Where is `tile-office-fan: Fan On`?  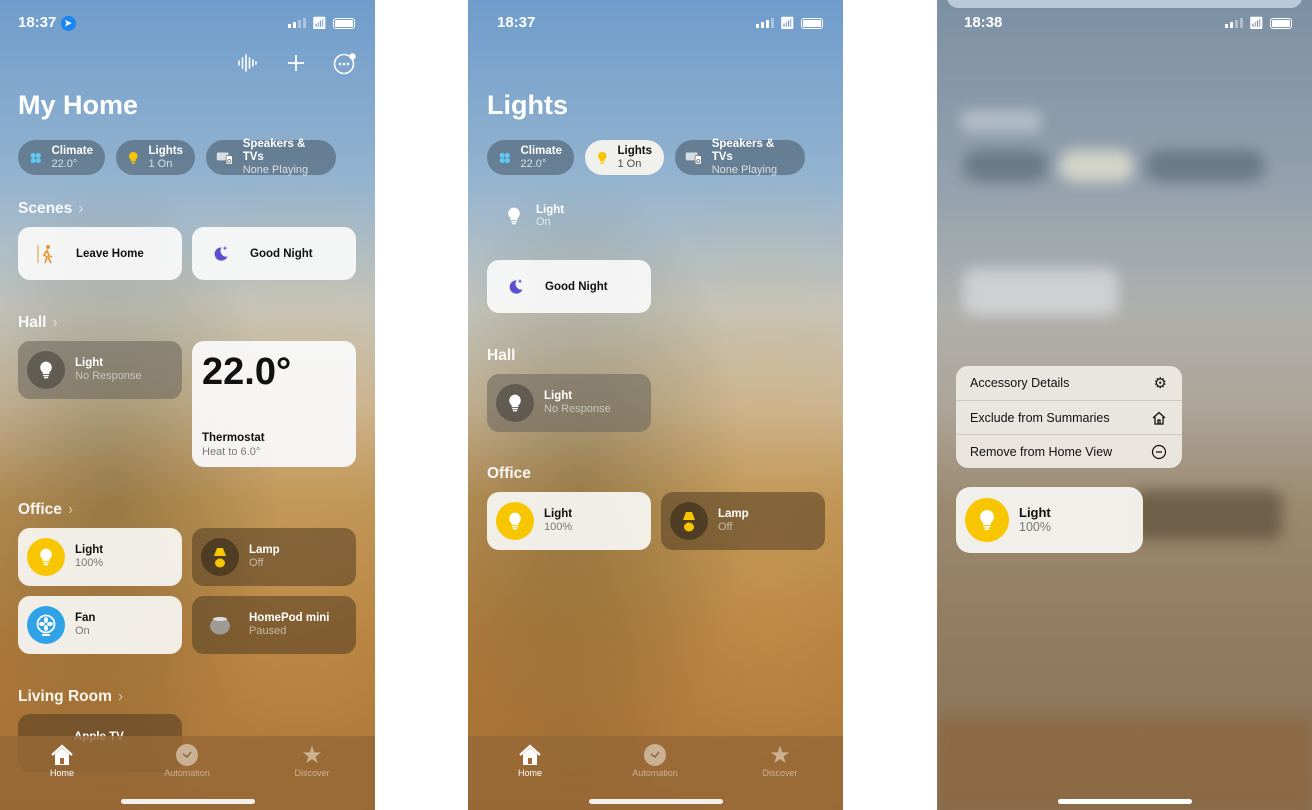 tile-office-fan: Fan On is located at coordinates (100, 625).